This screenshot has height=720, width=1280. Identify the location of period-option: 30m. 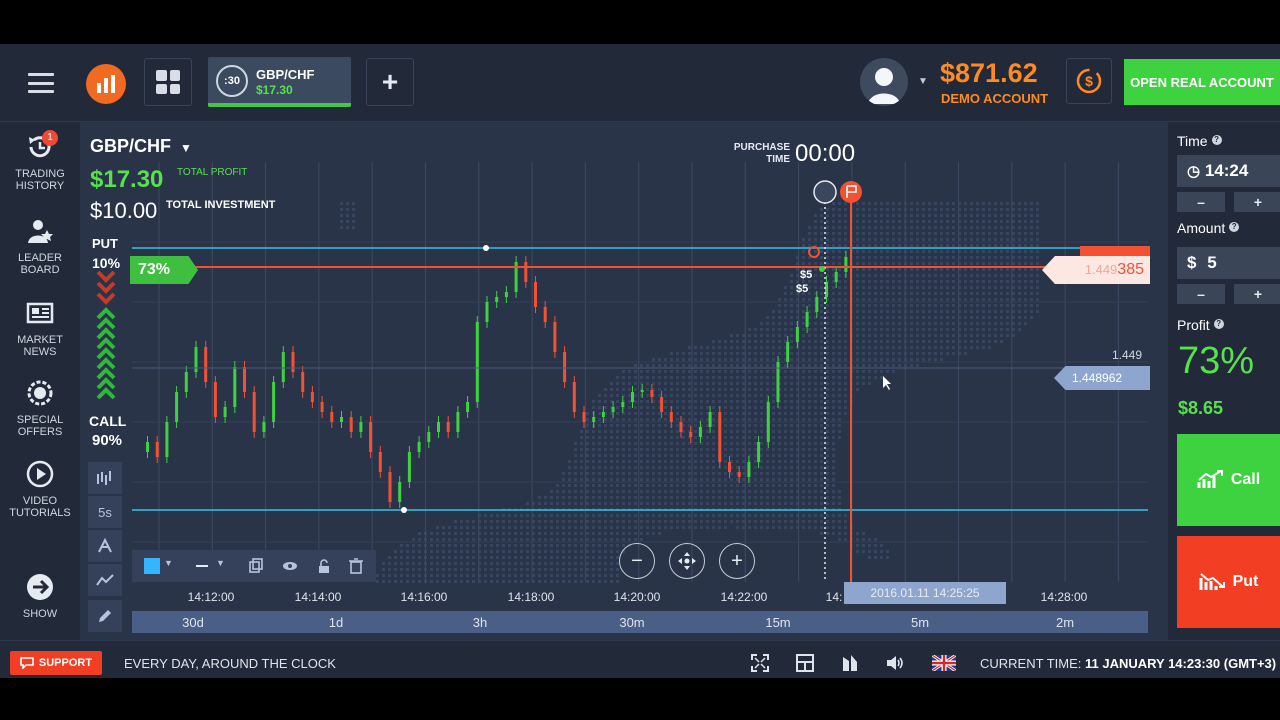
(631, 622).